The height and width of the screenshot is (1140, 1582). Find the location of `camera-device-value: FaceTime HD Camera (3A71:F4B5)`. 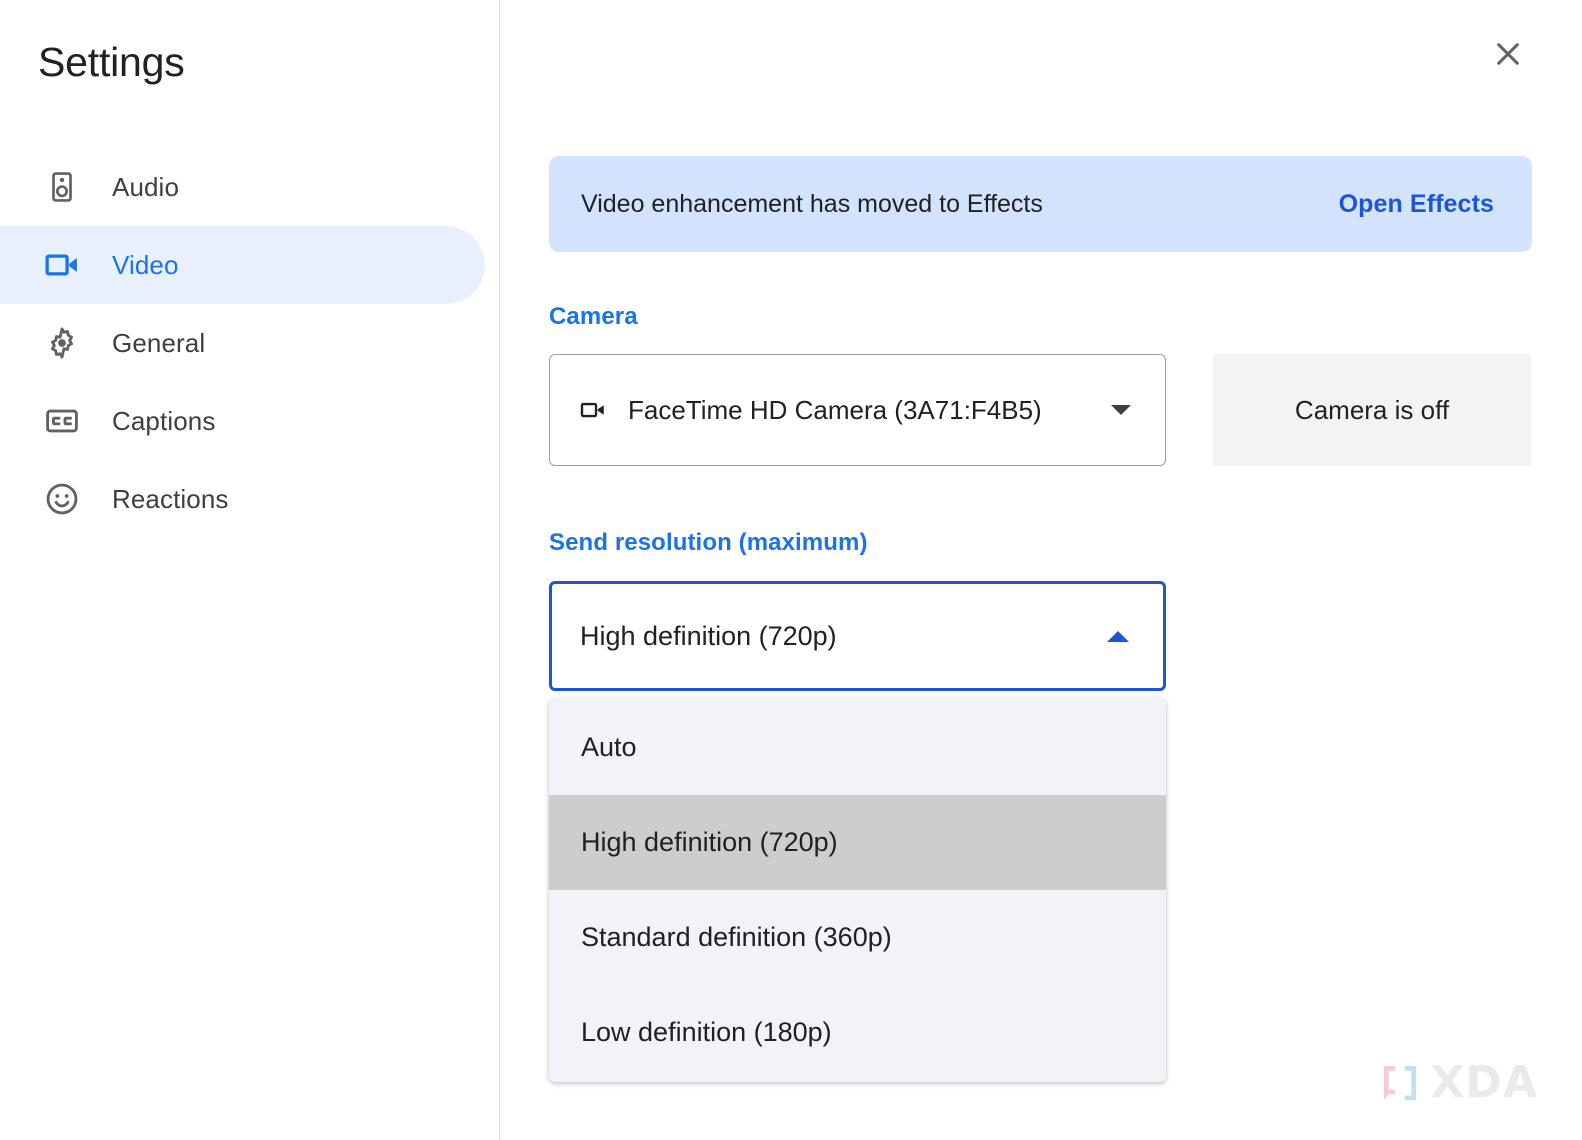

camera-device-value: FaceTime HD Camera (3A71:F4B5) is located at coordinates (835, 409).